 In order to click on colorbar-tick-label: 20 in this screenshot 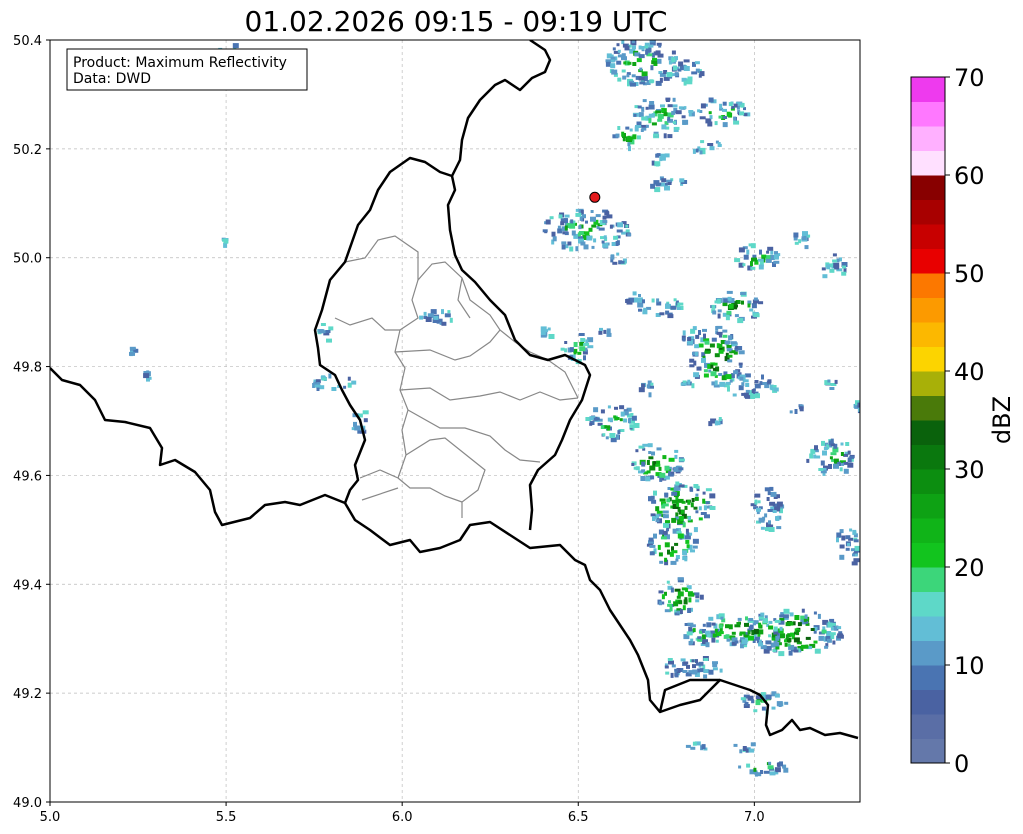, I will do `click(969, 568)`.